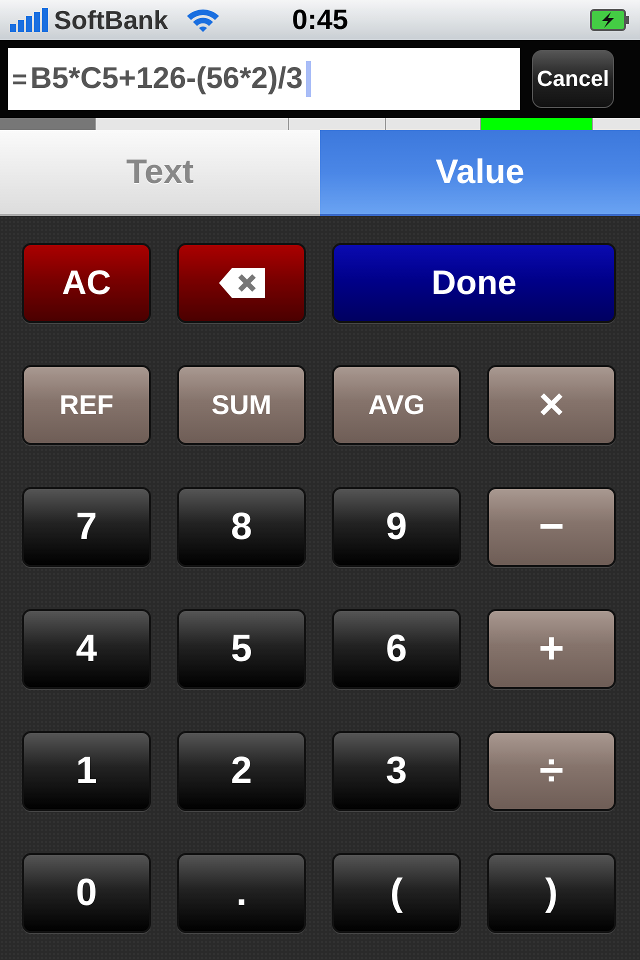 The image size is (640, 960). Describe the element at coordinates (573, 79) in the screenshot. I see `cancel-button: Cancel` at that location.